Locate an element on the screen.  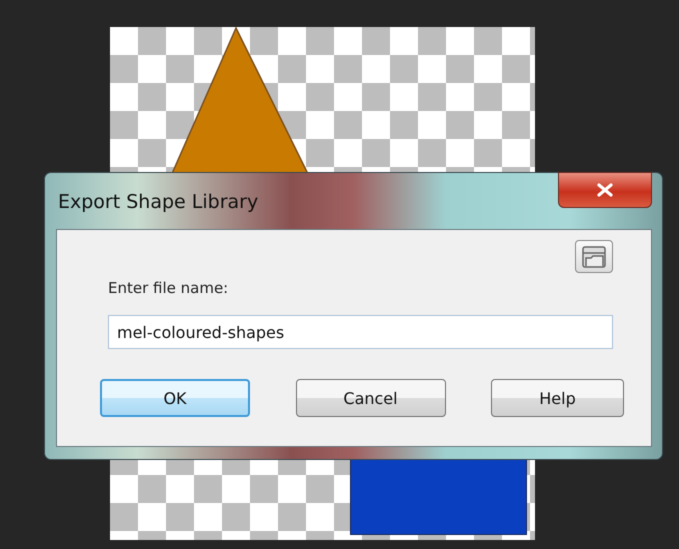
dialog-button: Cancel is located at coordinates (371, 398).